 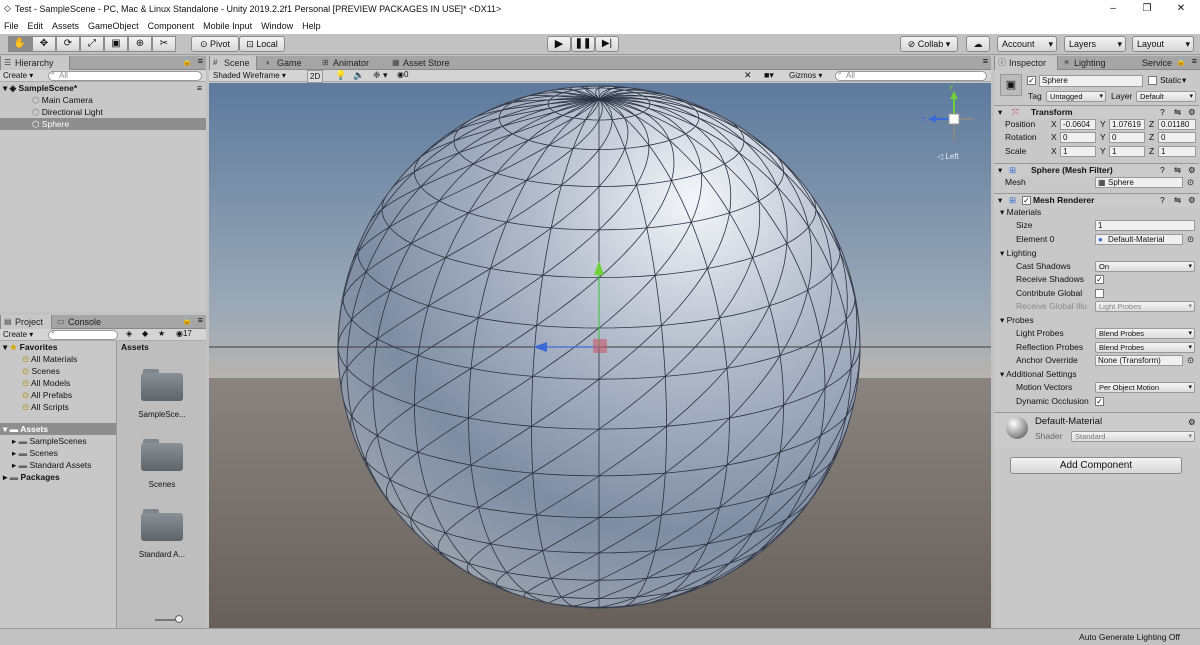 What do you see at coordinates (1133, 436) in the screenshot?
I see `shader-dropdown: Standard` at bounding box center [1133, 436].